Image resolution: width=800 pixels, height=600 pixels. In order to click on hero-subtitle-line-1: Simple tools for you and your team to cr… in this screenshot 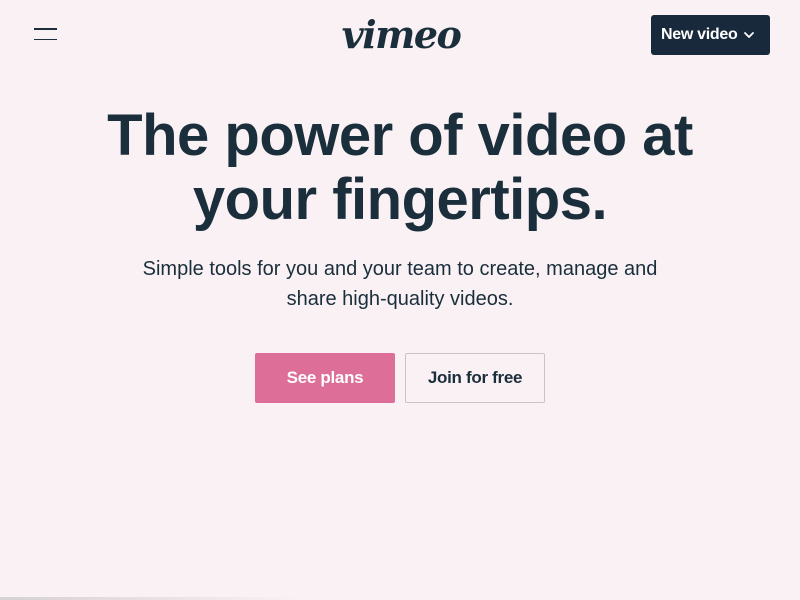, I will do `click(400, 269)`.